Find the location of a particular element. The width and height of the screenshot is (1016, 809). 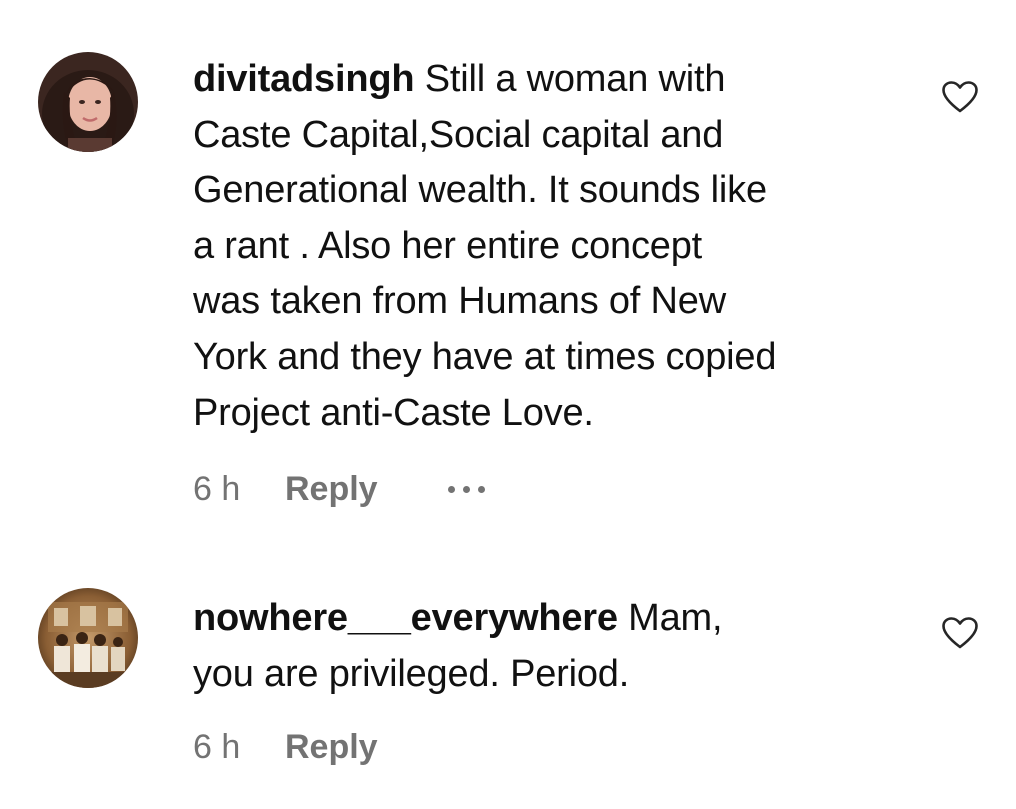

comment-line: Mam, is located at coordinates (675, 618).